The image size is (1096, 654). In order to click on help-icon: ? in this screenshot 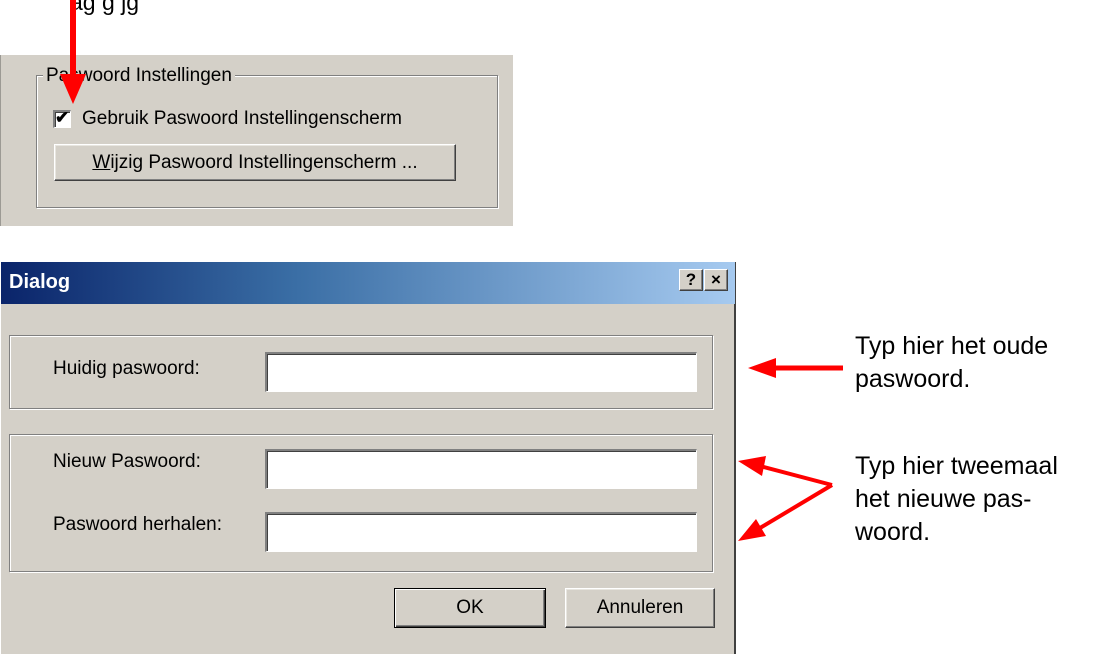, I will do `click(691, 279)`.